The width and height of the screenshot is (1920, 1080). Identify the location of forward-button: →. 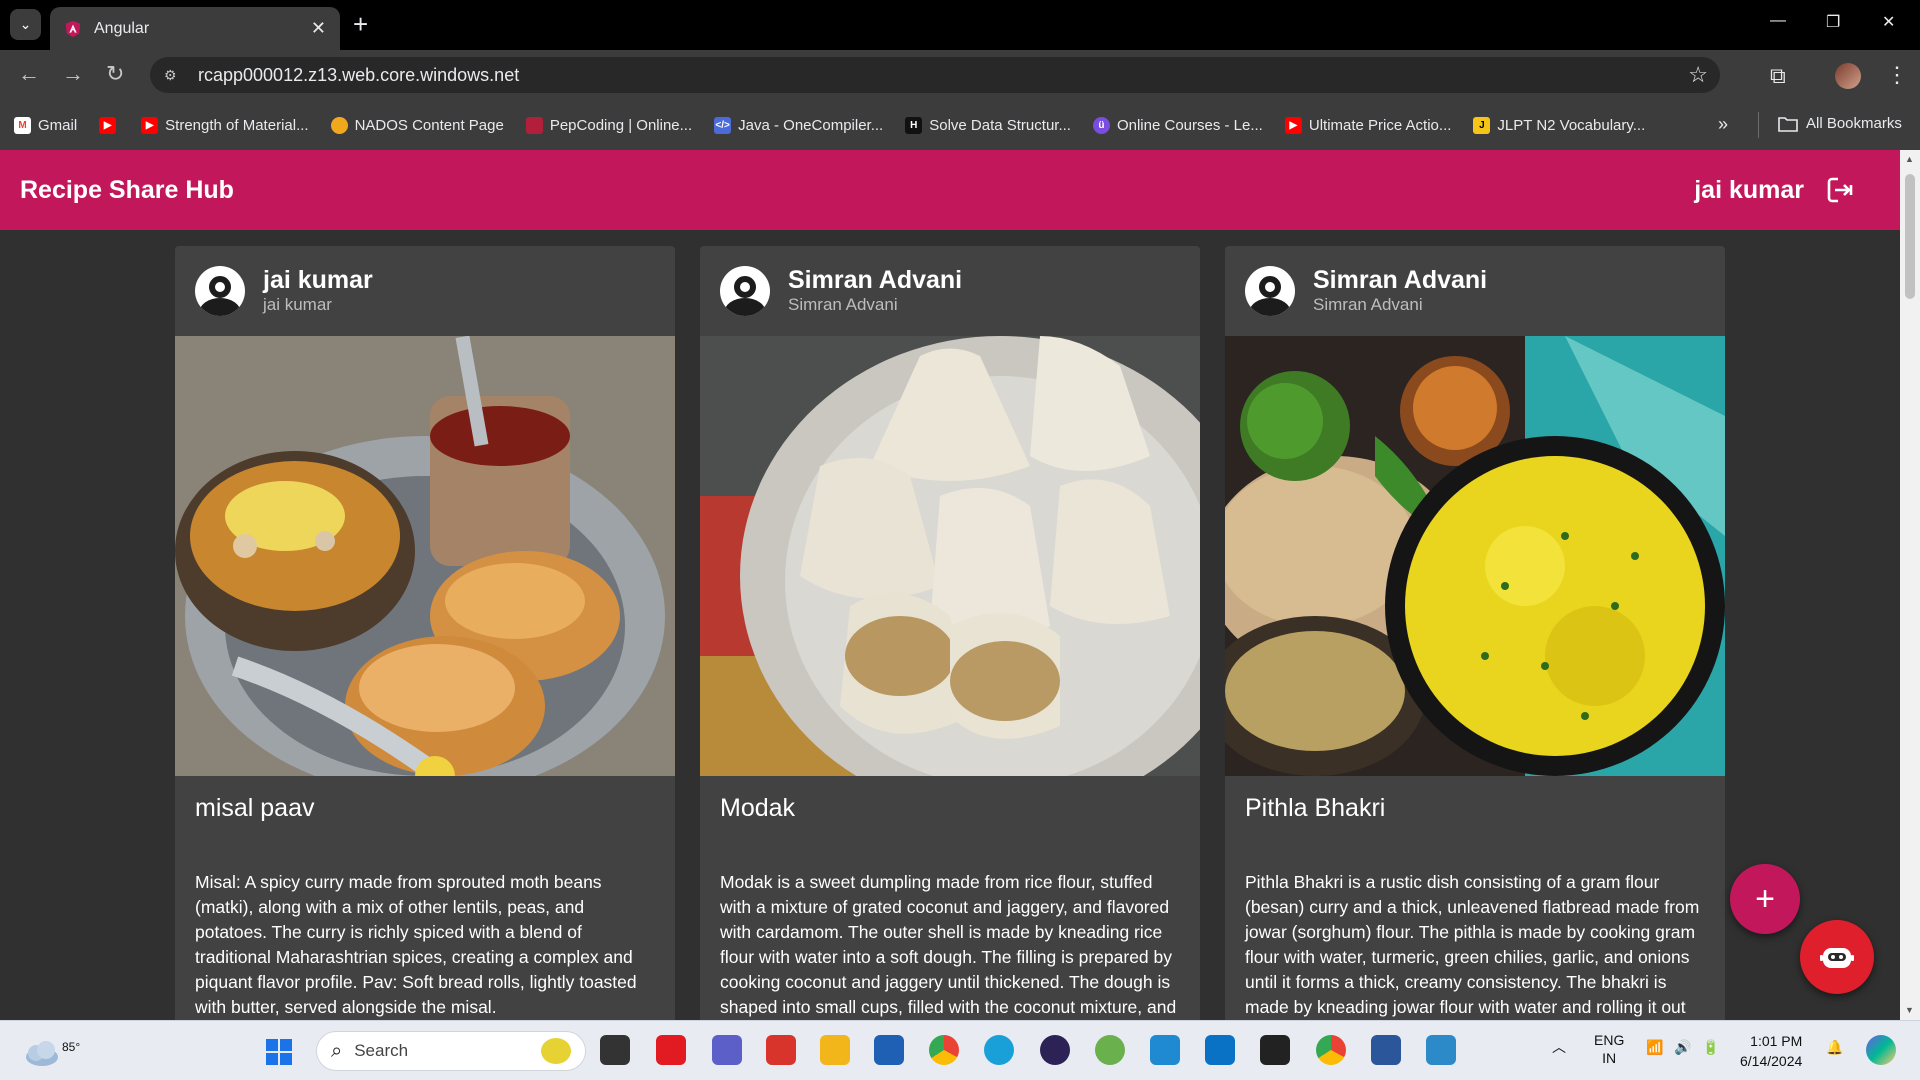
(73, 74).